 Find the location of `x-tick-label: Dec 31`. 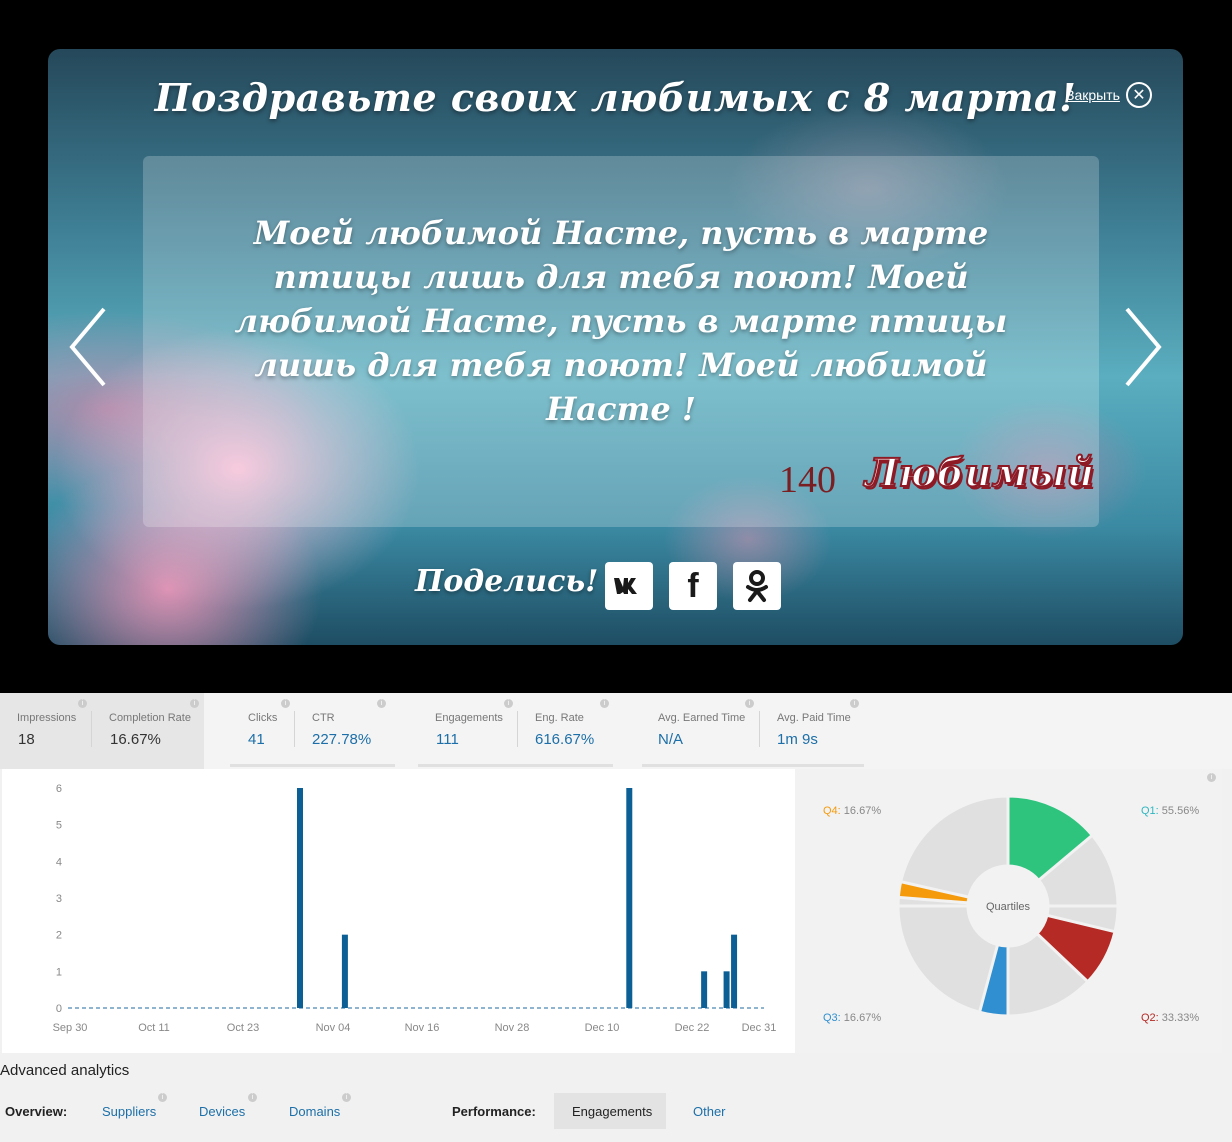

x-tick-label: Dec 31 is located at coordinates (759, 1028).